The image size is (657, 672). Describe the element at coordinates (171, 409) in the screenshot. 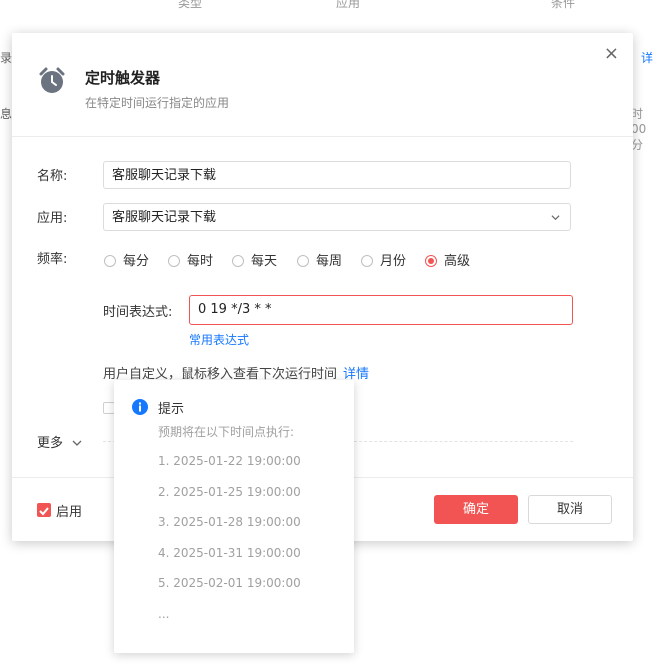

I see `popover-title: 提示` at that location.